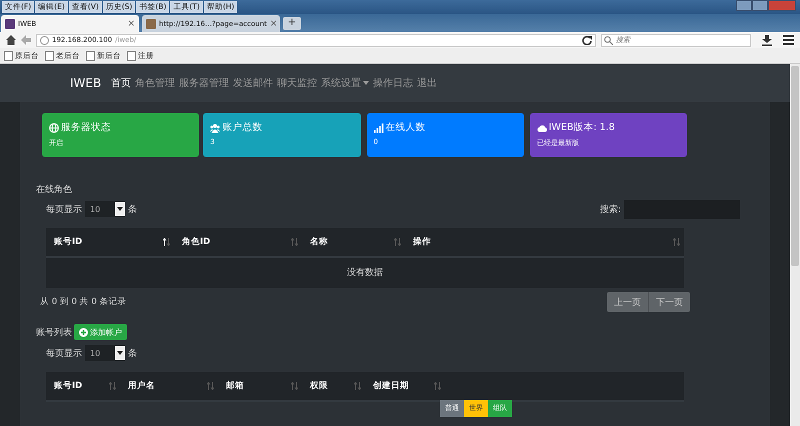  Describe the element at coordinates (83, 332) in the screenshot. I see `plus-circle-icon` at that location.